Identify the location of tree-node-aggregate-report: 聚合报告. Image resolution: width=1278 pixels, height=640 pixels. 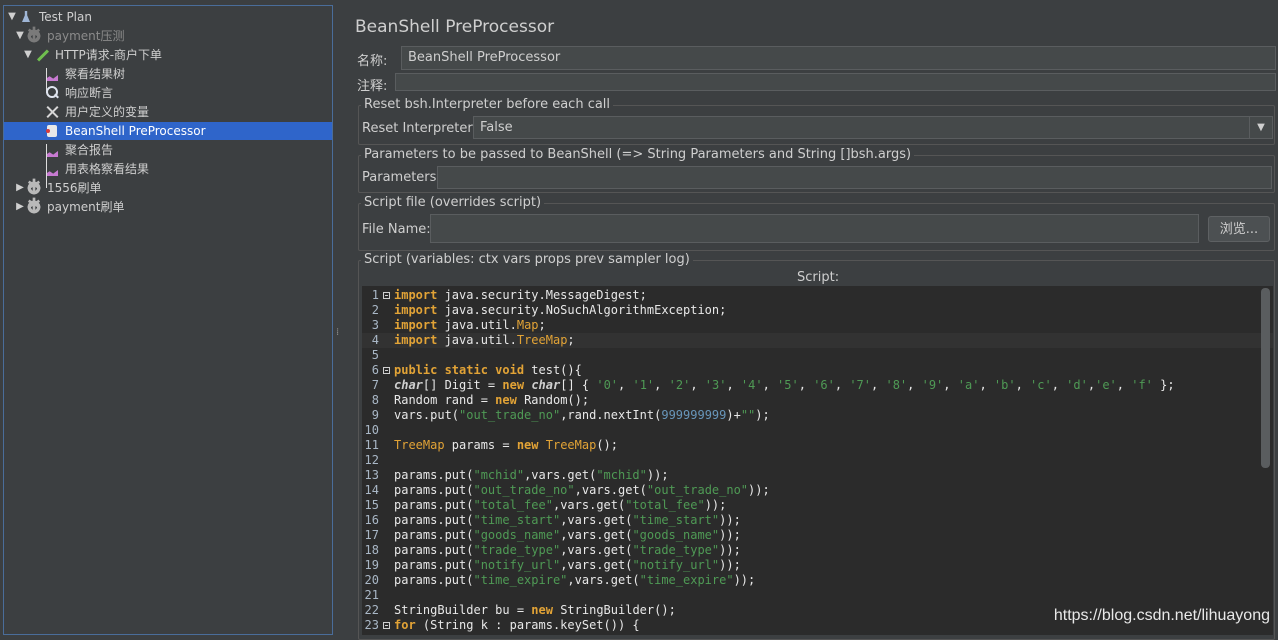
(78, 150).